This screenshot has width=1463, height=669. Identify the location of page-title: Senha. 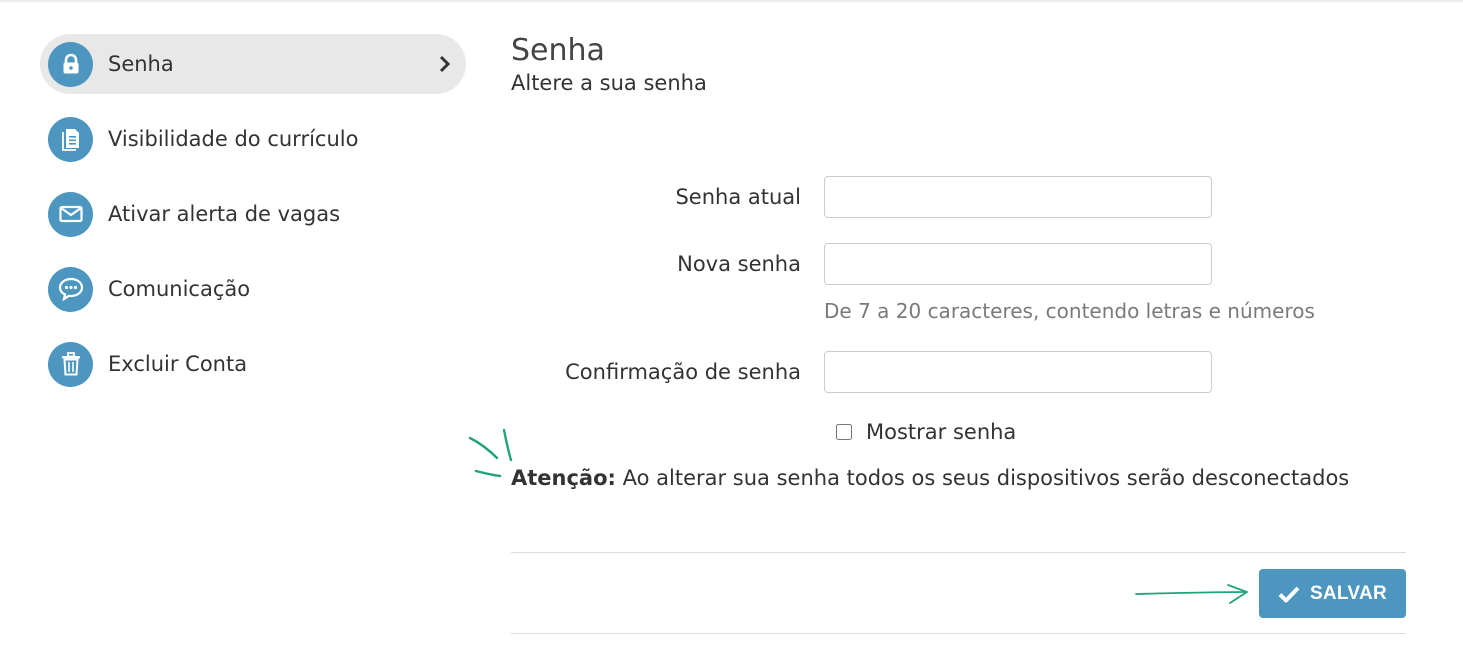
(558, 50).